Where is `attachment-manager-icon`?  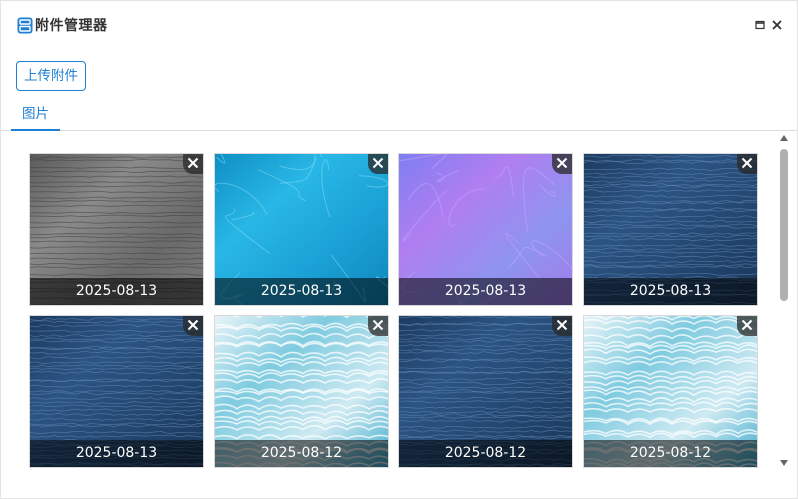 attachment-manager-icon is located at coordinates (25, 25).